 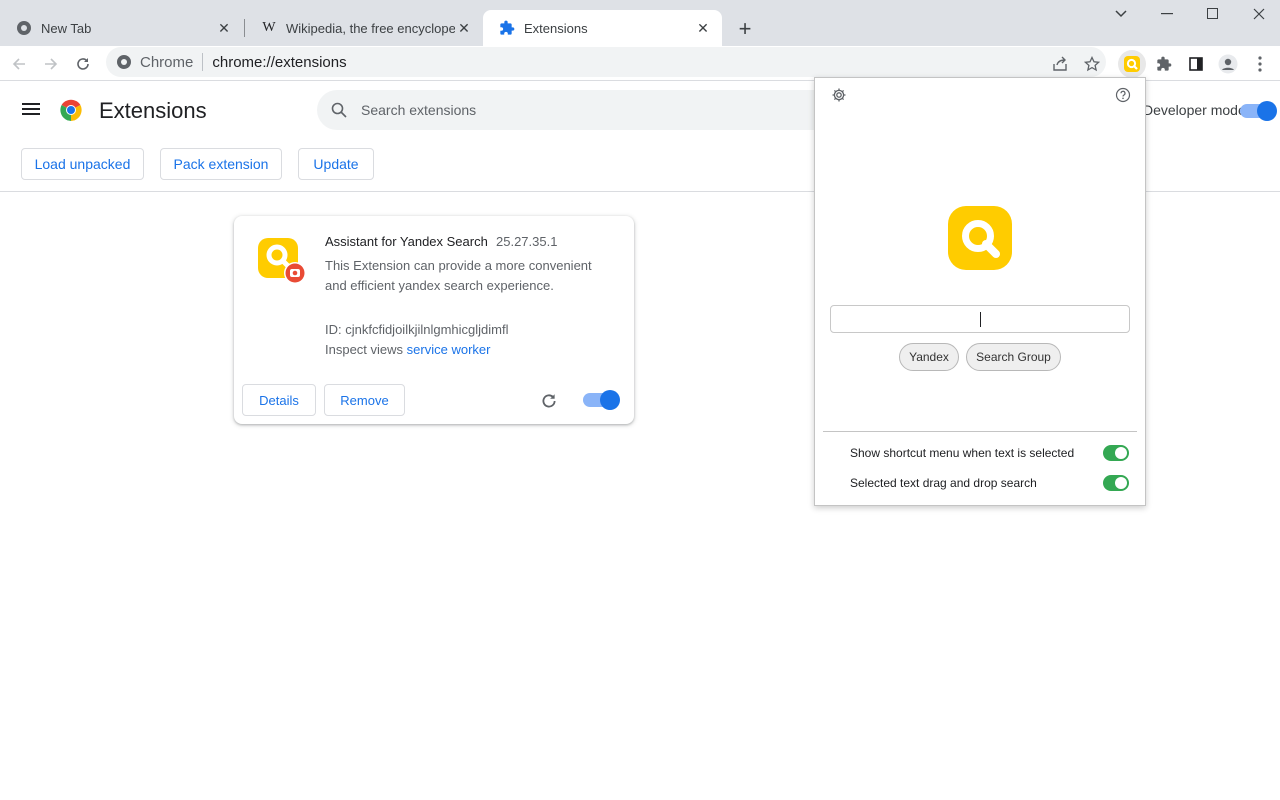 What do you see at coordinates (406, 241) in the screenshot?
I see `extension-name: Assistant for Yandex Search` at bounding box center [406, 241].